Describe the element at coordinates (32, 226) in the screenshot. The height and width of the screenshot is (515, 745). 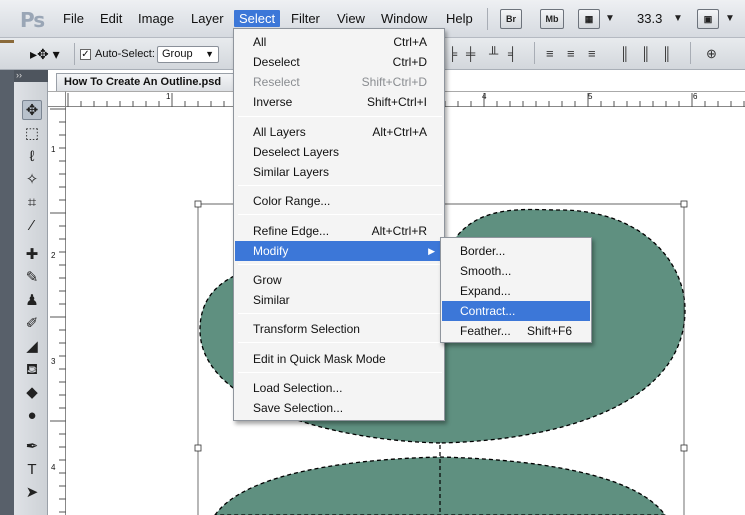
I see `eyedropper-tool-icon: ⁄` at that location.